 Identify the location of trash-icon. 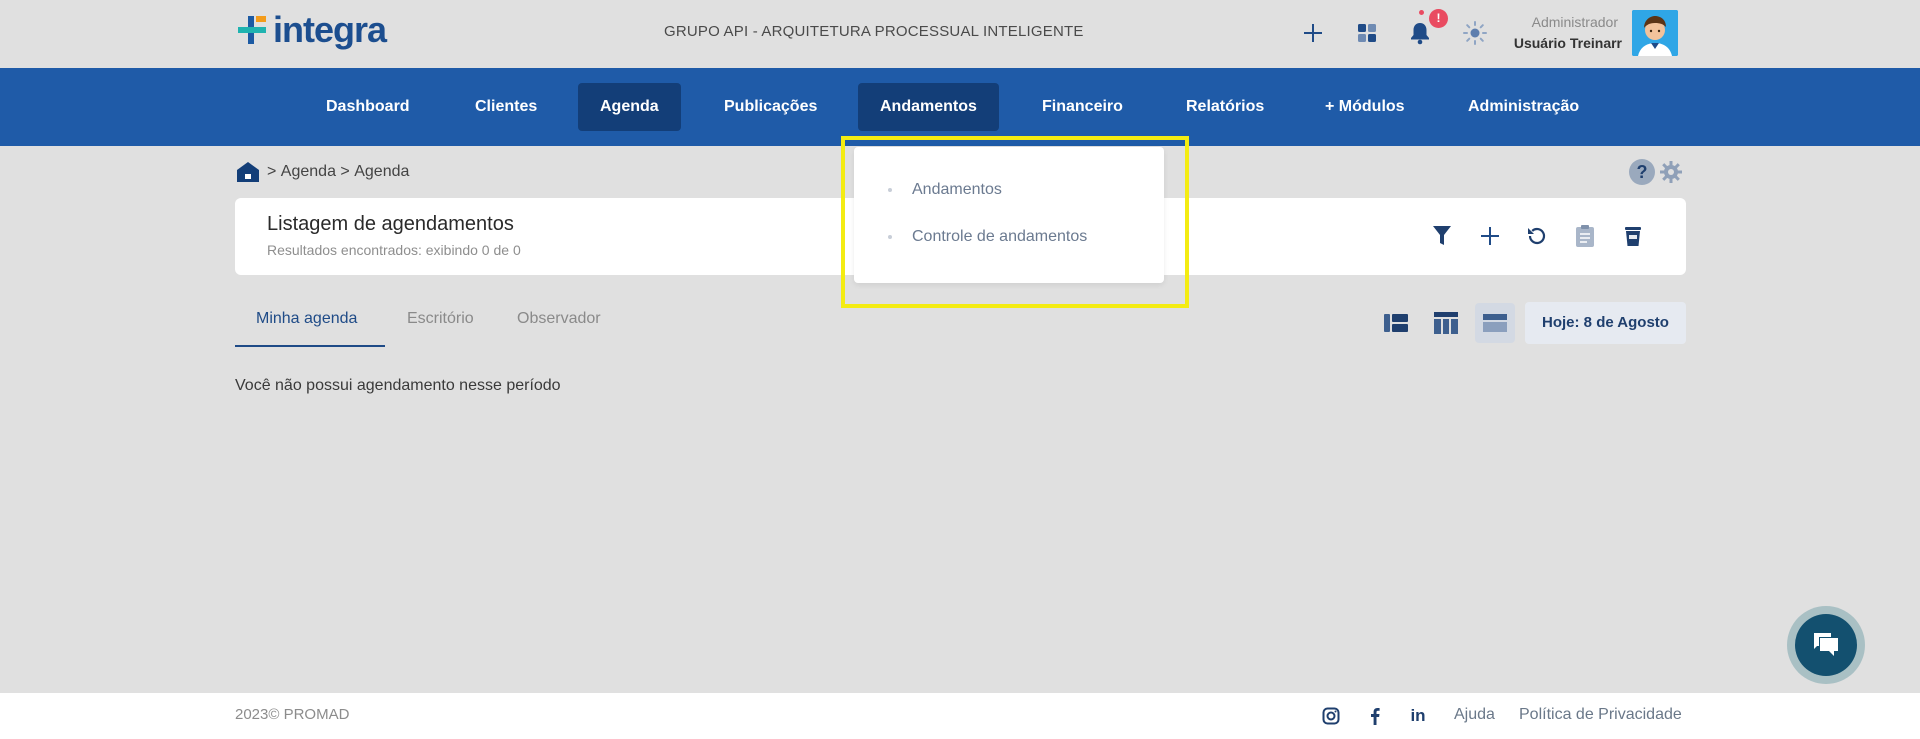
(1633, 236).